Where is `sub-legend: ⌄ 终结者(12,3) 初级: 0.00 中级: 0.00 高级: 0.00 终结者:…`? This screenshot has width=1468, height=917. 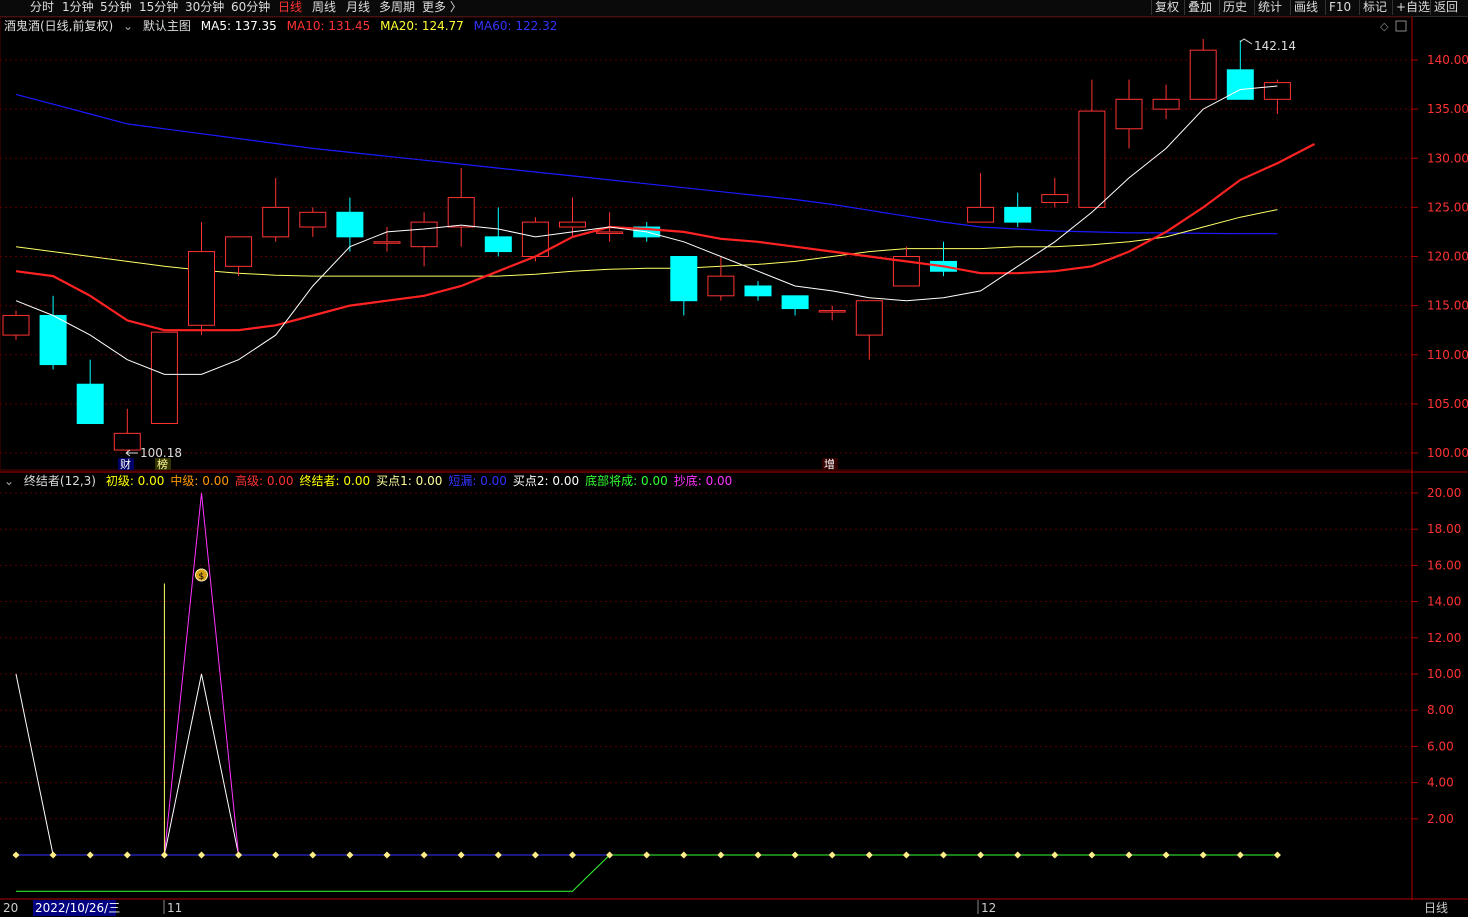 sub-legend: ⌄ 终结者(12,3) 初级: 0.00 中级: 0.00 高级: 0.00 终结者:… is located at coordinates (374, 481).